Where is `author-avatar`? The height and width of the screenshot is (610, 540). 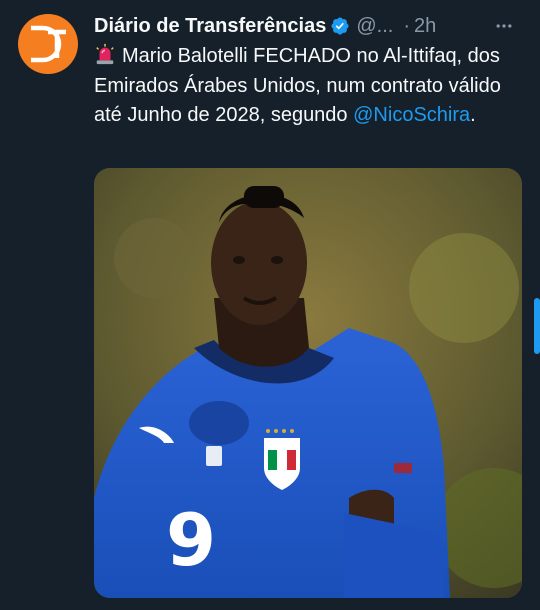 author-avatar is located at coordinates (48, 44).